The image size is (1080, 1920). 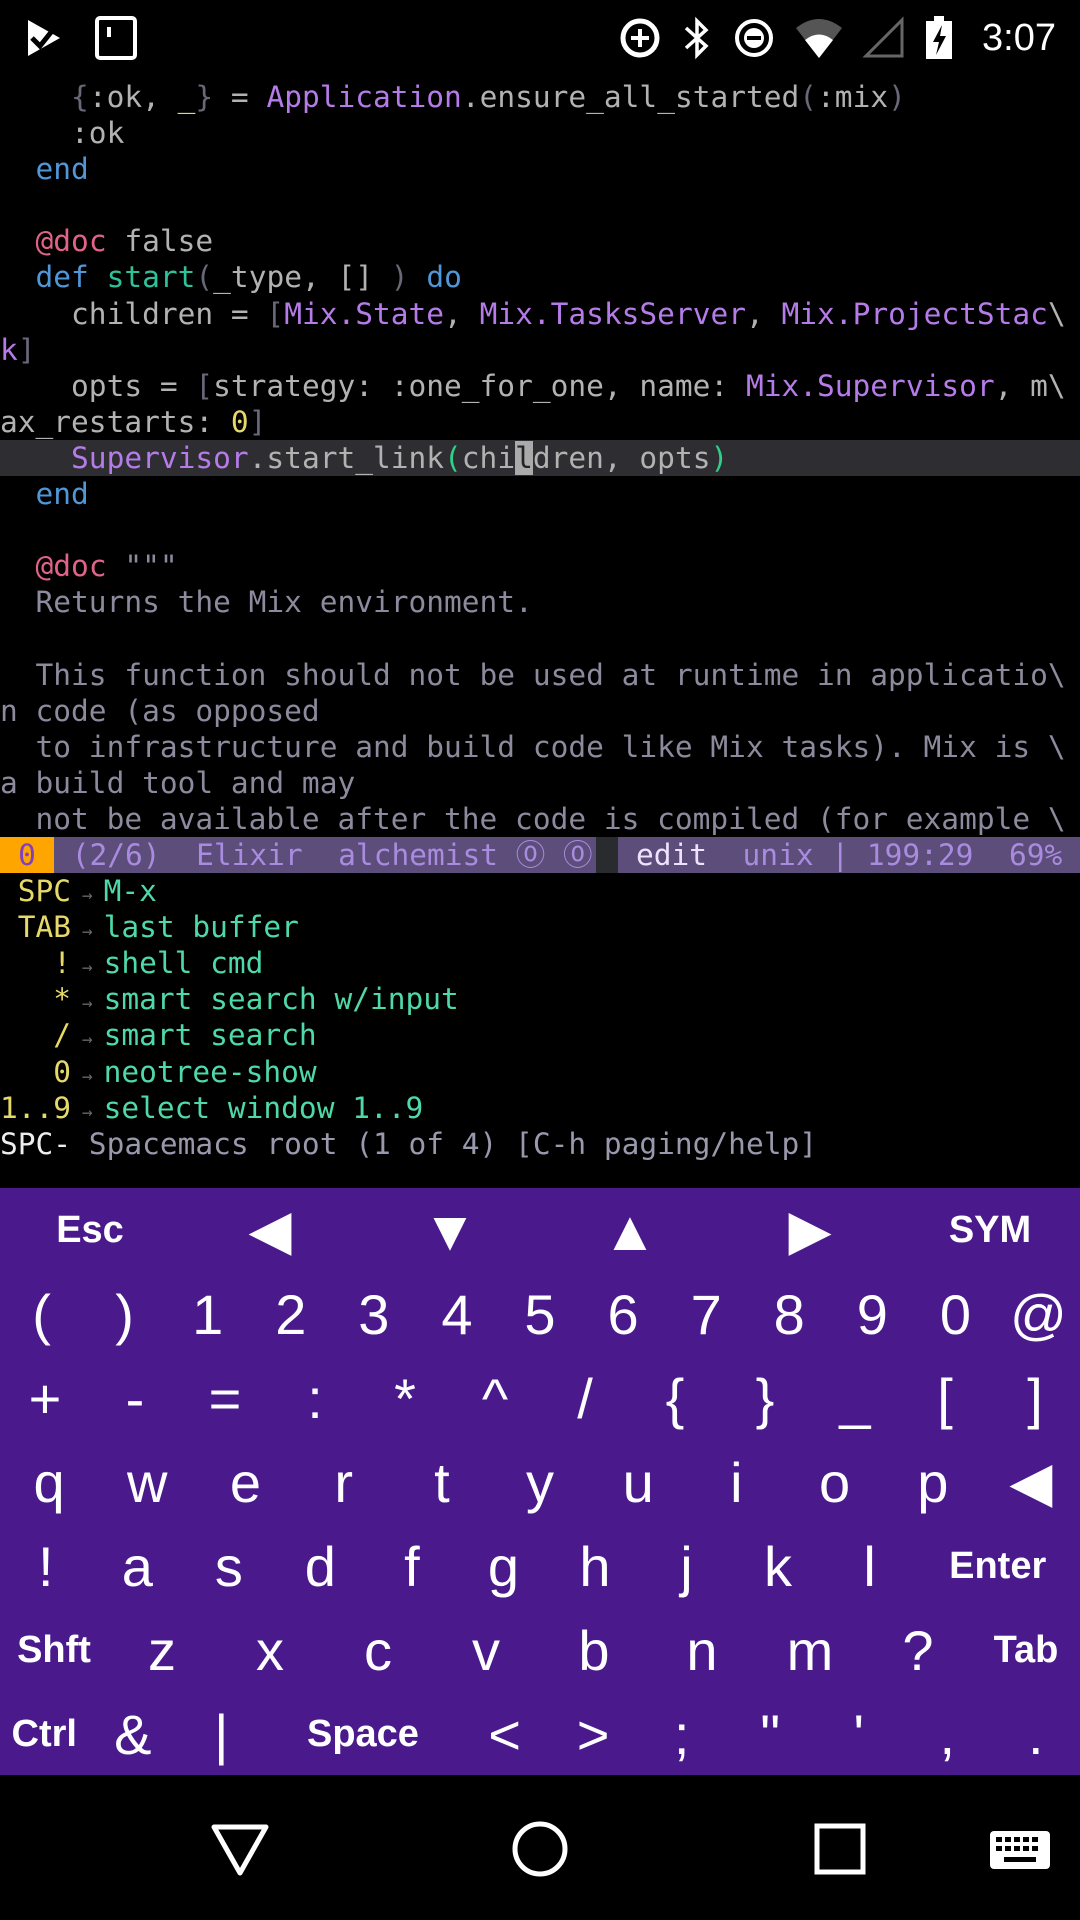 What do you see at coordinates (918, 1650) in the screenshot?
I see `key-char: ?` at bounding box center [918, 1650].